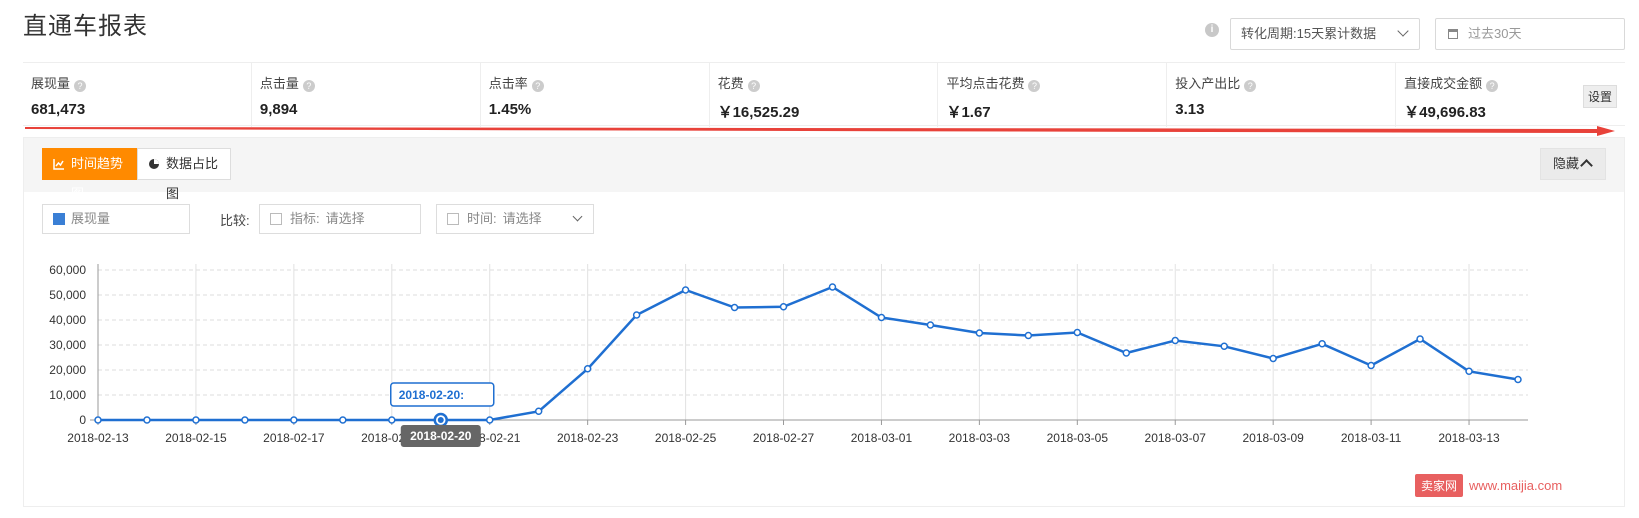 The image size is (1639, 518). Describe the element at coordinates (1510, 95) in the screenshot. I see `metric-direct-sales: 直接成交金额? ￥49,696.83 设置` at that location.